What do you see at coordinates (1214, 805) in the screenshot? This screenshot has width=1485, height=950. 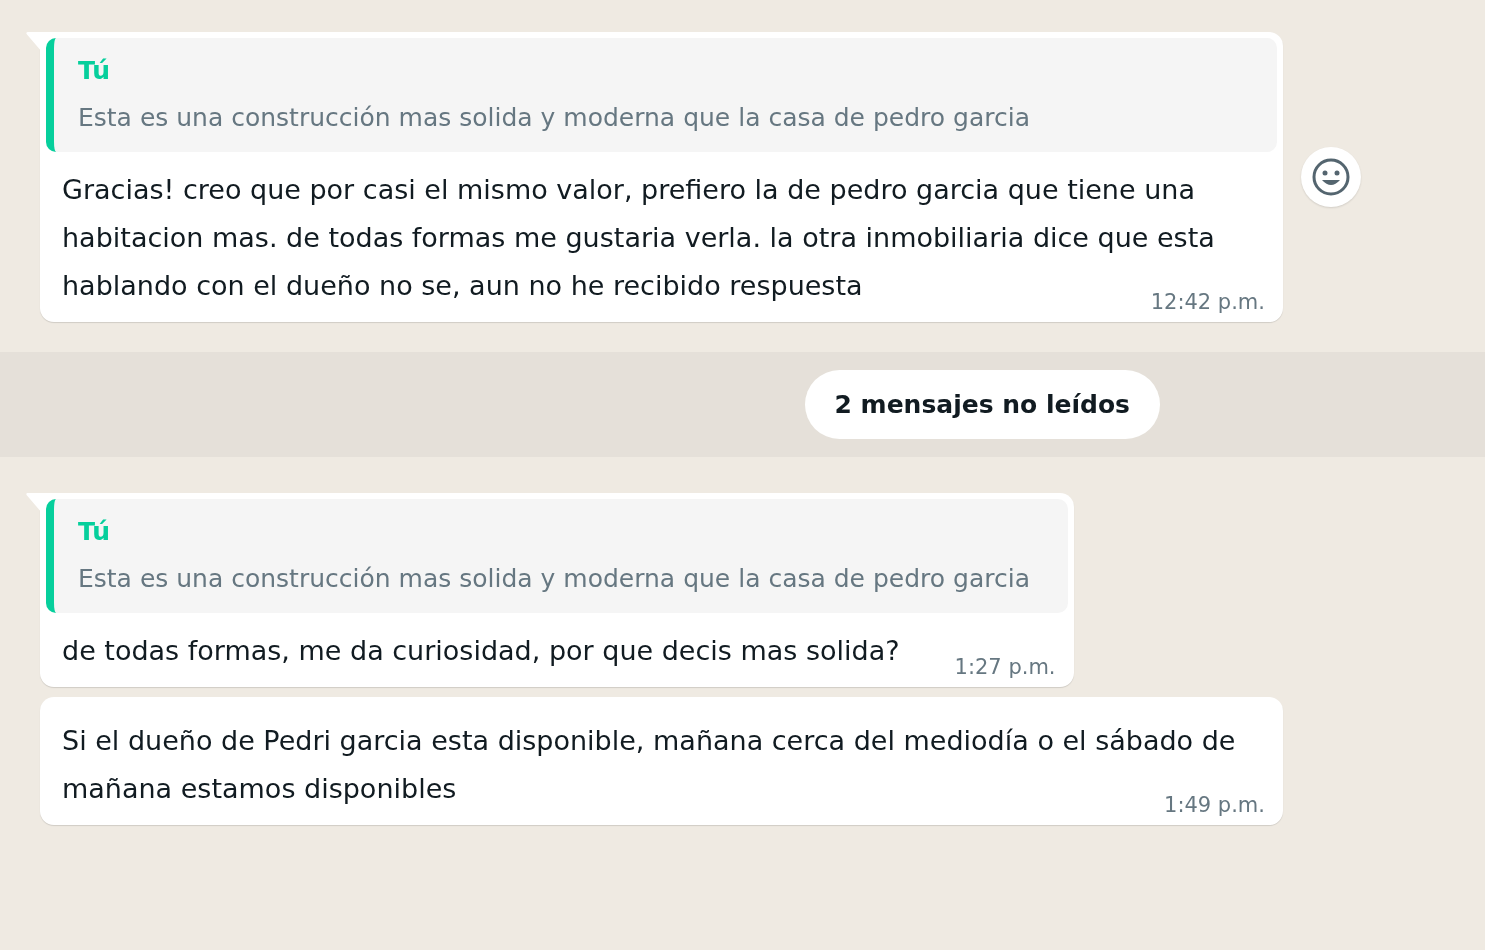 I see `message-time: 1:49 p.m.` at bounding box center [1214, 805].